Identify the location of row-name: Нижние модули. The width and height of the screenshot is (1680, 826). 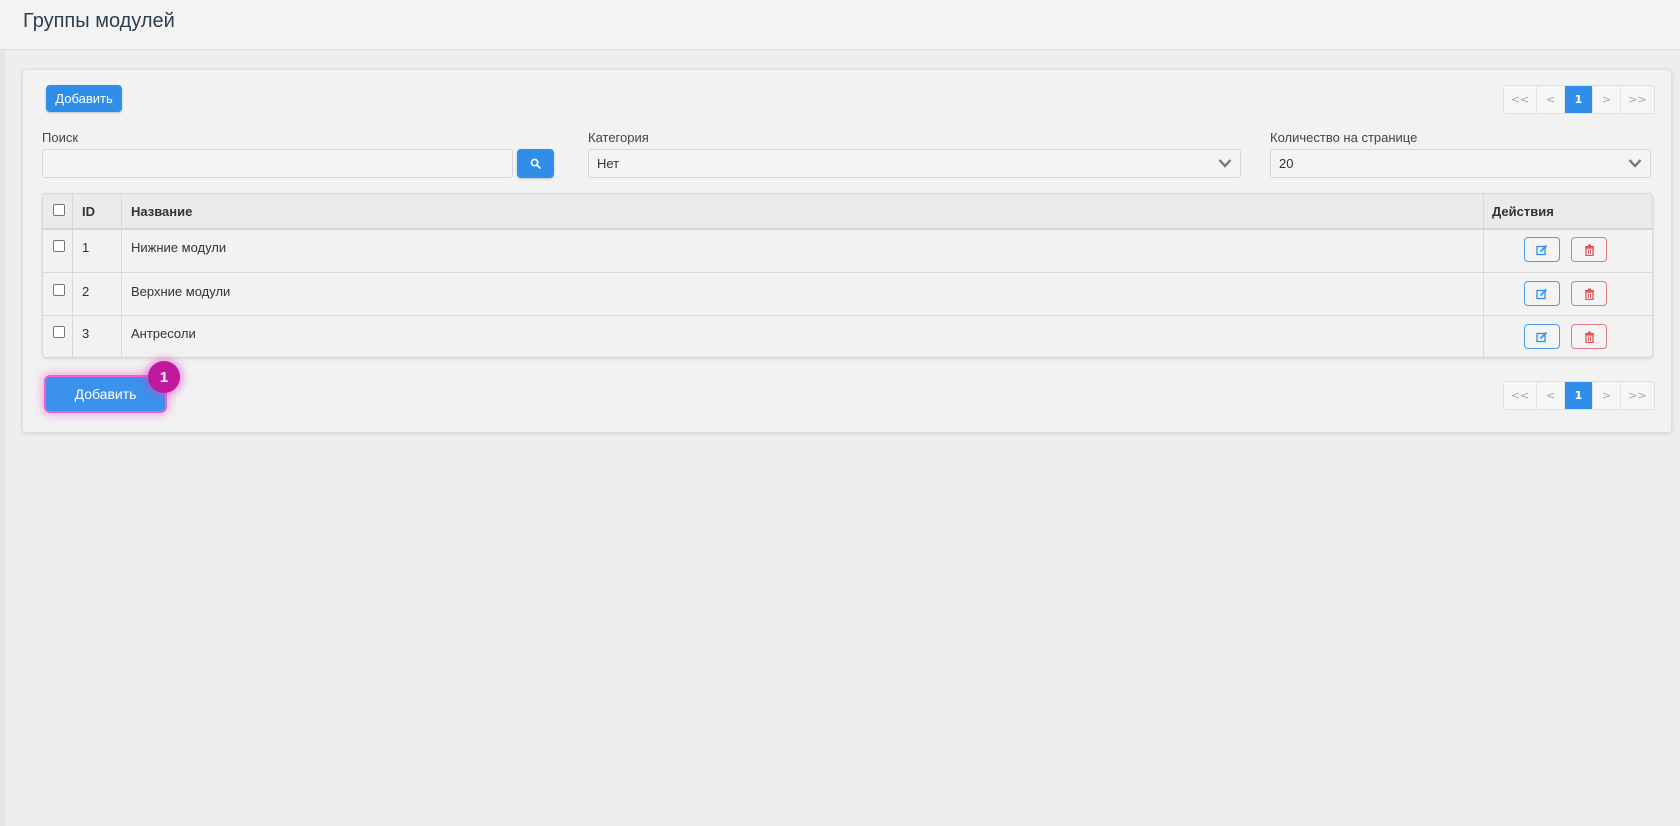
(179, 247).